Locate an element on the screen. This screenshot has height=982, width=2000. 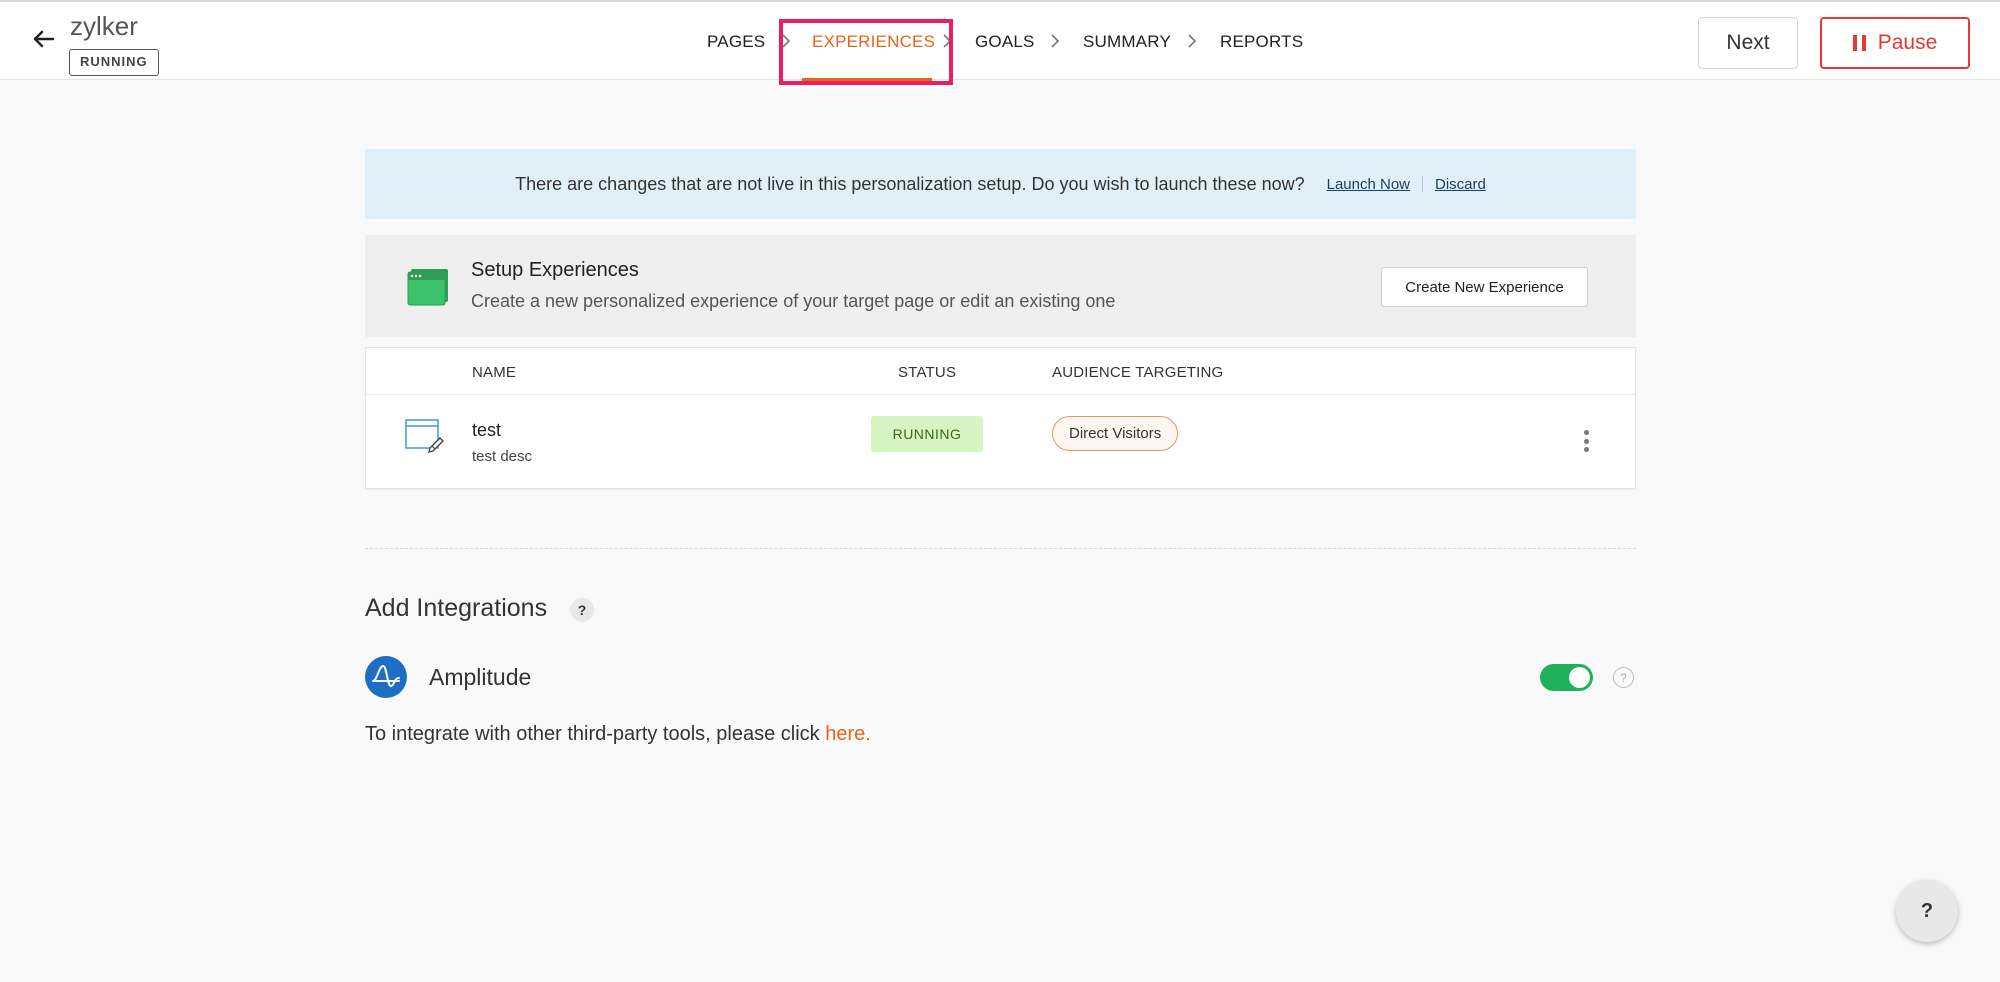
experience-edit-icon is located at coordinates (424, 436).